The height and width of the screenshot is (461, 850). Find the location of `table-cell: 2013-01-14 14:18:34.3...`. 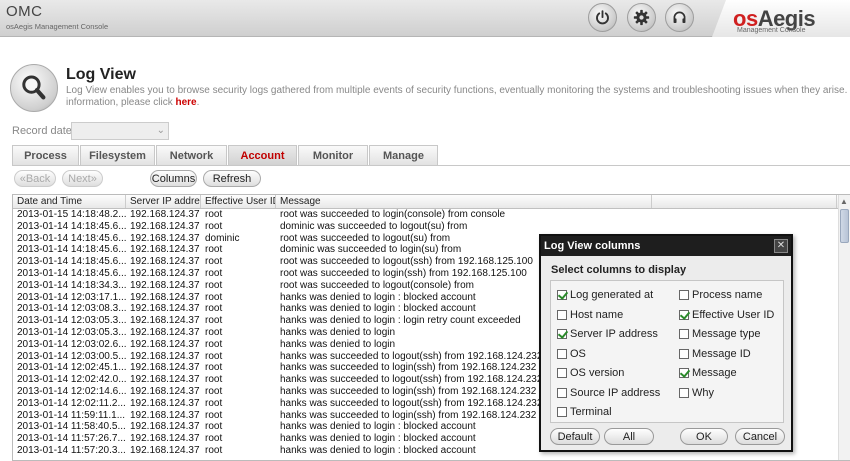

table-cell: 2013-01-14 14:18:34.3... is located at coordinates (71, 285).